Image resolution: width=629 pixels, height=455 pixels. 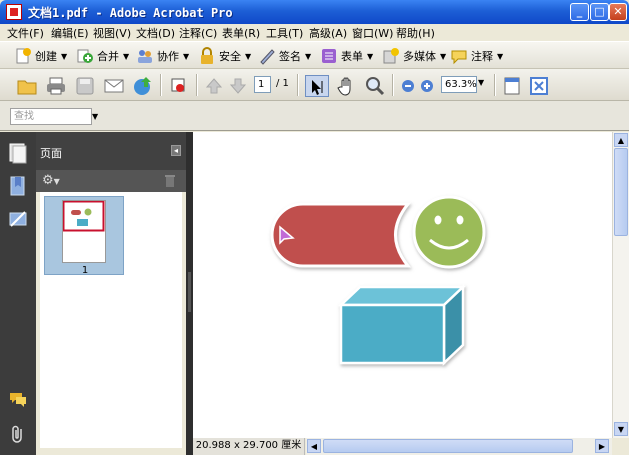 I want to click on menu-help: 帮助(H), so click(x=415, y=33).